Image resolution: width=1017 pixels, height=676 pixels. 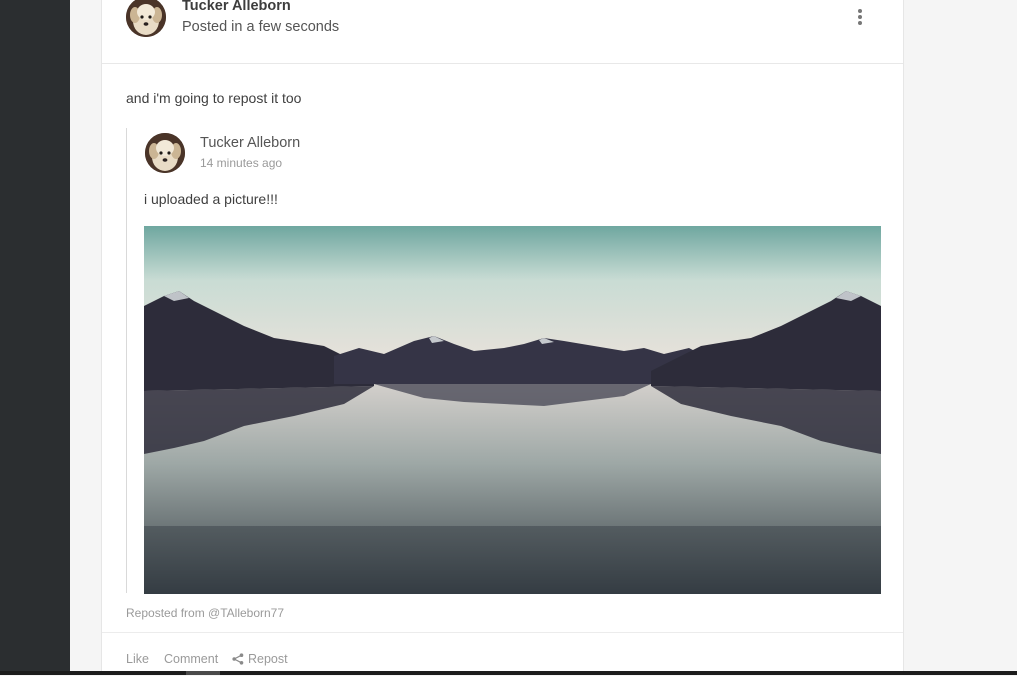 I want to click on comment-button: Comment, so click(x=191, y=659).